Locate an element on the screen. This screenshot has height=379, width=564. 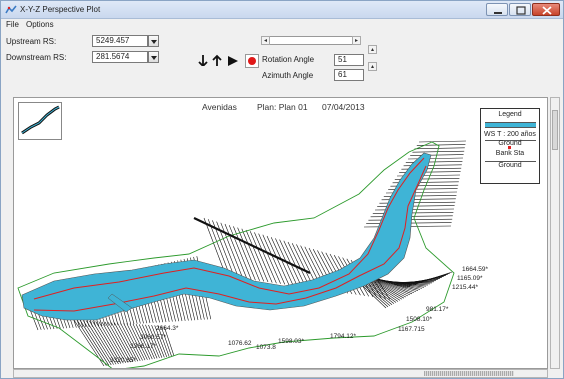
close-icon is located at coordinates (547, 10).